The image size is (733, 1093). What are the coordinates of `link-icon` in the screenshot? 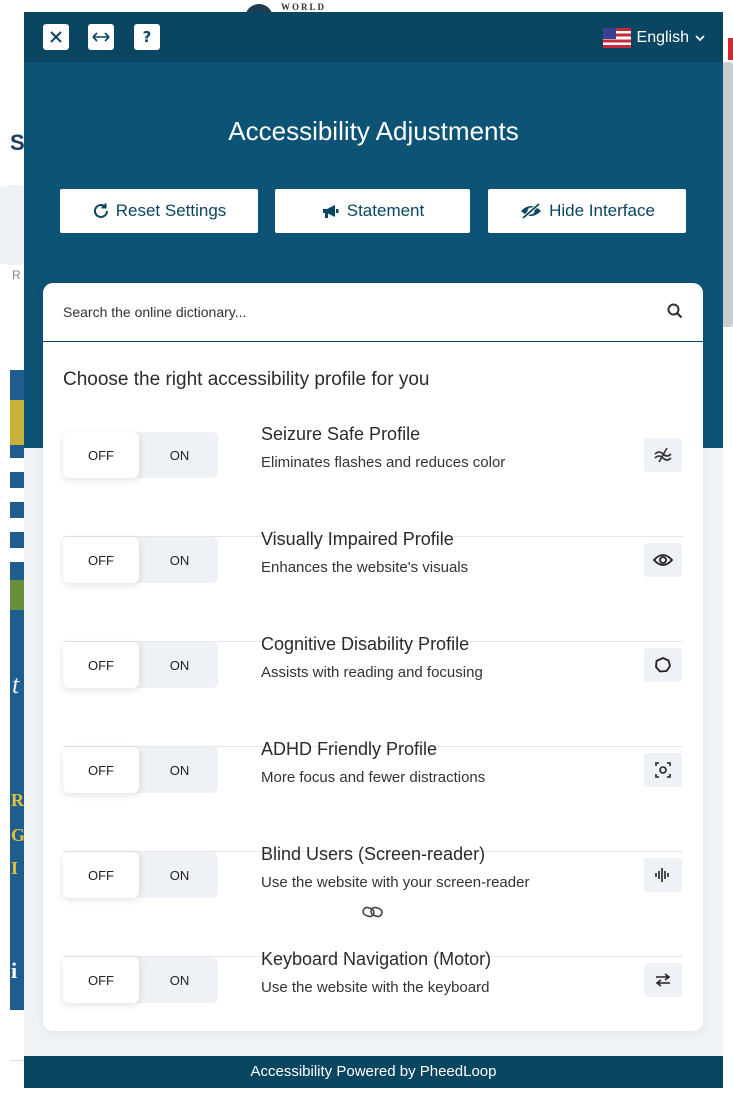 It's located at (373, 912).